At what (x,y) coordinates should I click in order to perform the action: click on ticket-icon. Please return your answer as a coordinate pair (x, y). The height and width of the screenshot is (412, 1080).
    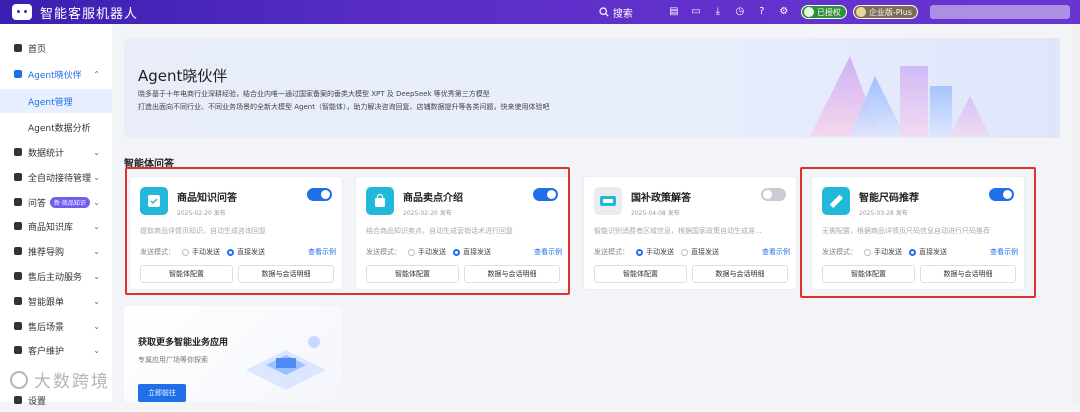
    Looking at the image, I should click on (608, 201).